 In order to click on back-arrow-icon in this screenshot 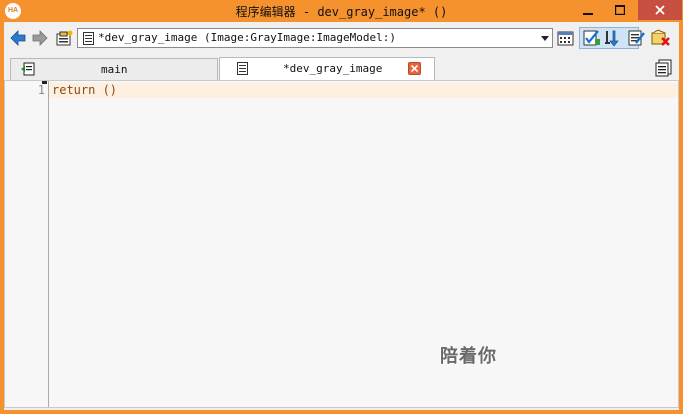, I will do `click(18, 38)`.